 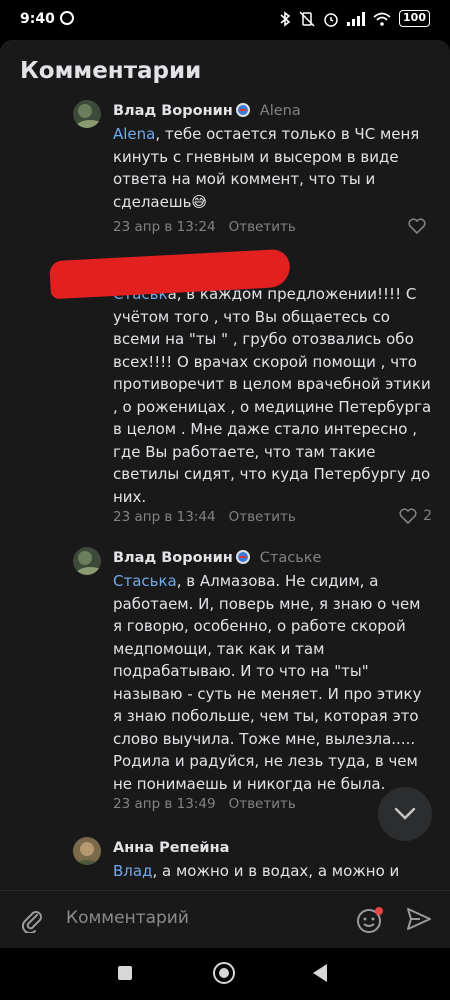 What do you see at coordinates (225, 919) in the screenshot?
I see `comment-composer: Комментарий` at bounding box center [225, 919].